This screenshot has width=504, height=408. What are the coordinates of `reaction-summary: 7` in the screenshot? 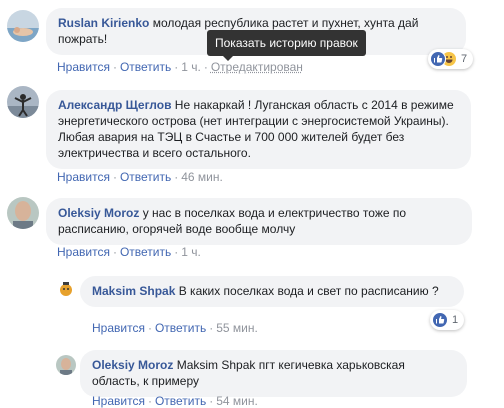 It's located at (451, 59).